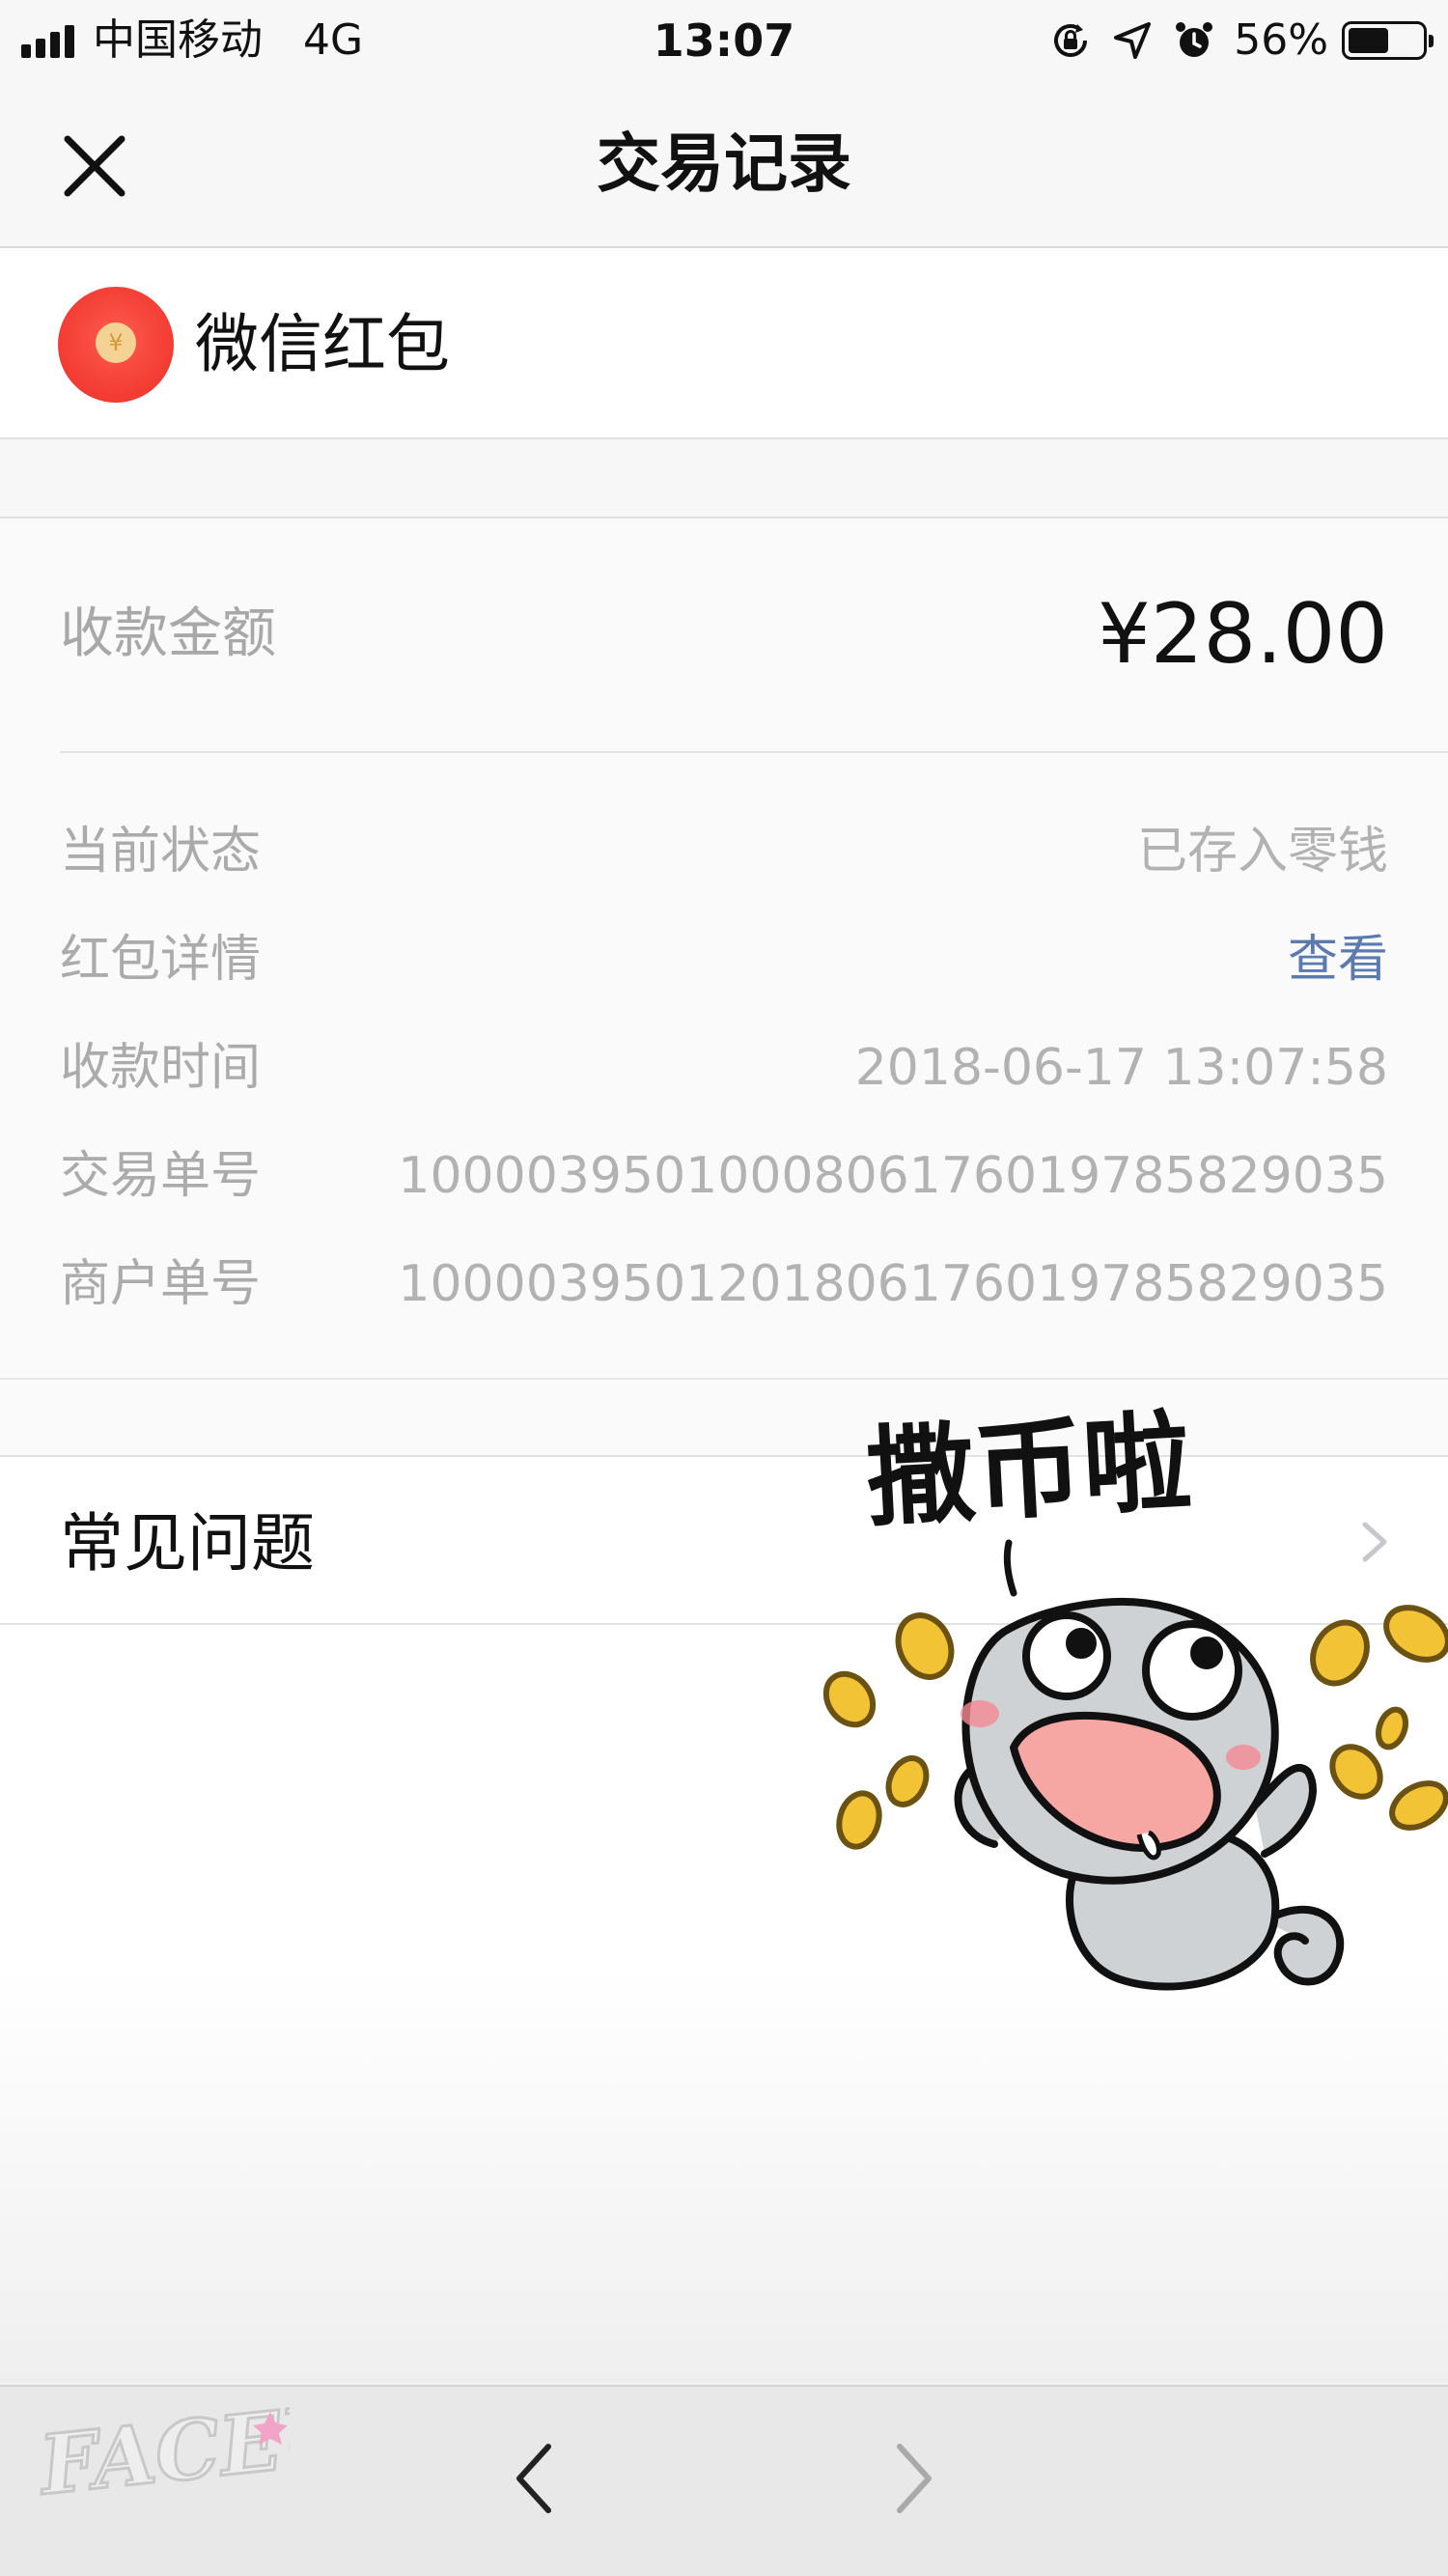  What do you see at coordinates (724, 960) in the screenshot?
I see `detail-row-redpacket: 红包详情 查看` at bounding box center [724, 960].